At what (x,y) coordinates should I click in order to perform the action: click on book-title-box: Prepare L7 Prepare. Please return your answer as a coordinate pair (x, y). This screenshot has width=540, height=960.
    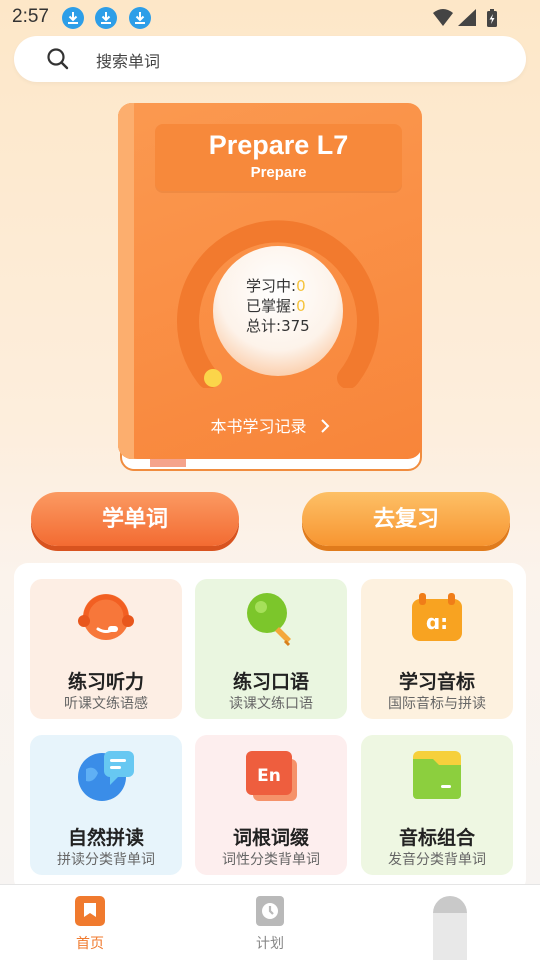
    Looking at the image, I should click on (278, 157).